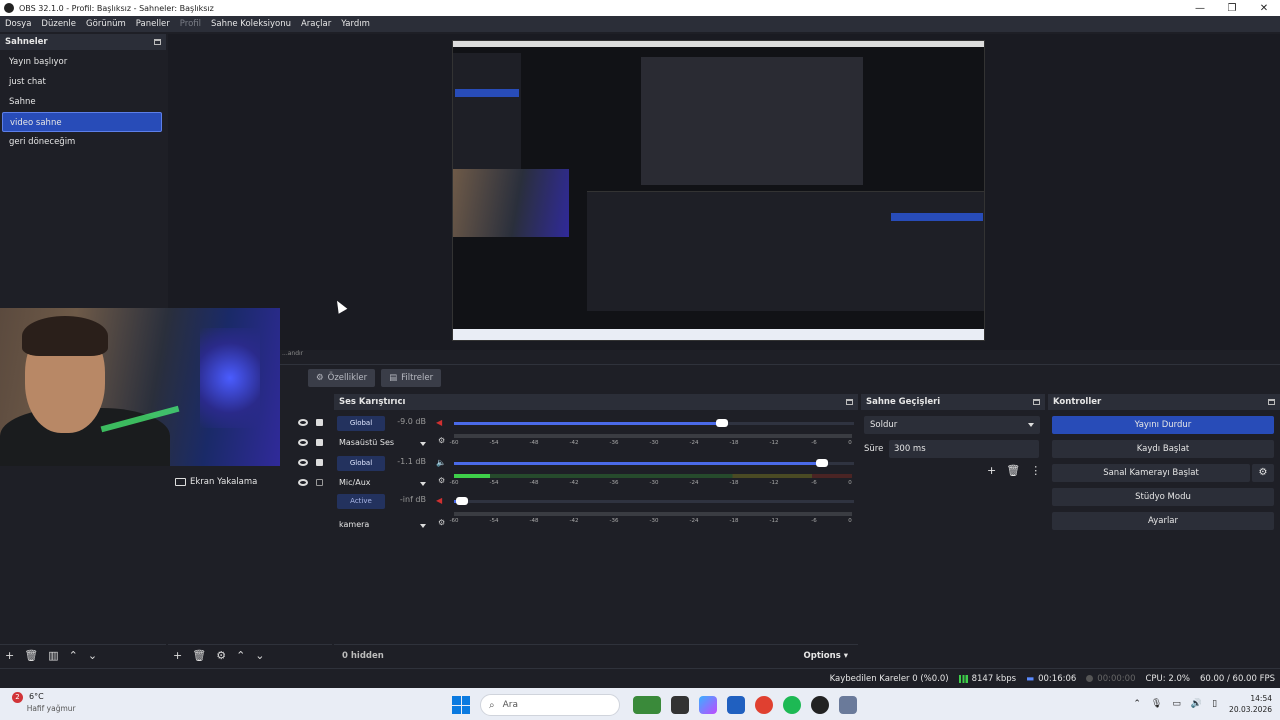 The height and width of the screenshot is (720, 1280). I want to click on move-up-button: ⌃, so click(73, 655).